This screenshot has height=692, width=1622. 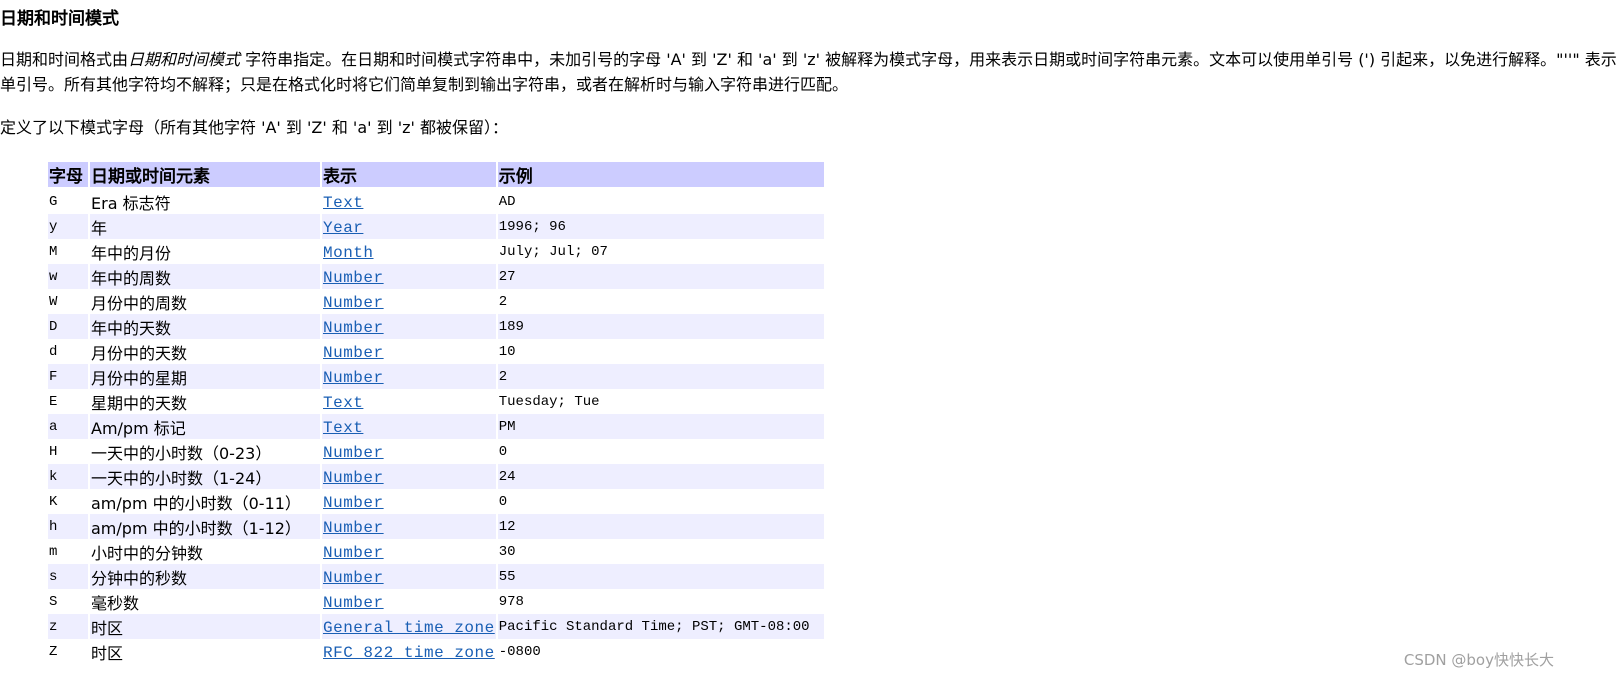 What do you see at coordinates (68, 526) in the screenshot?
I see `pattern-letter: h` at bounding box center [68, 526].